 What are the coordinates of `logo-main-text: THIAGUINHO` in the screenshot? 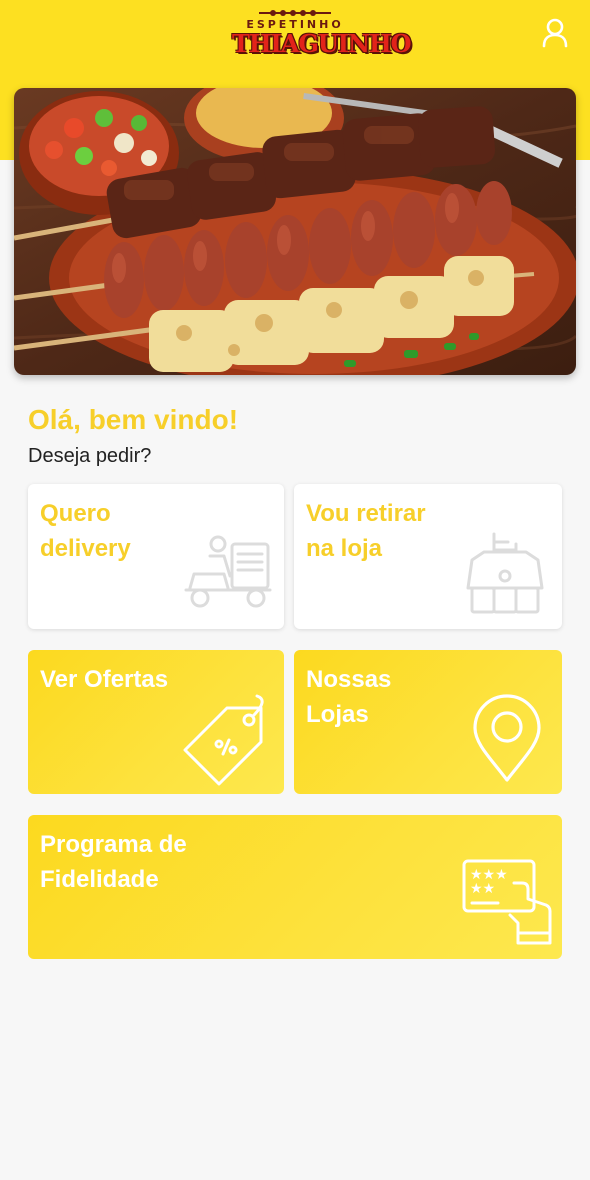 It's located at (322, 43).